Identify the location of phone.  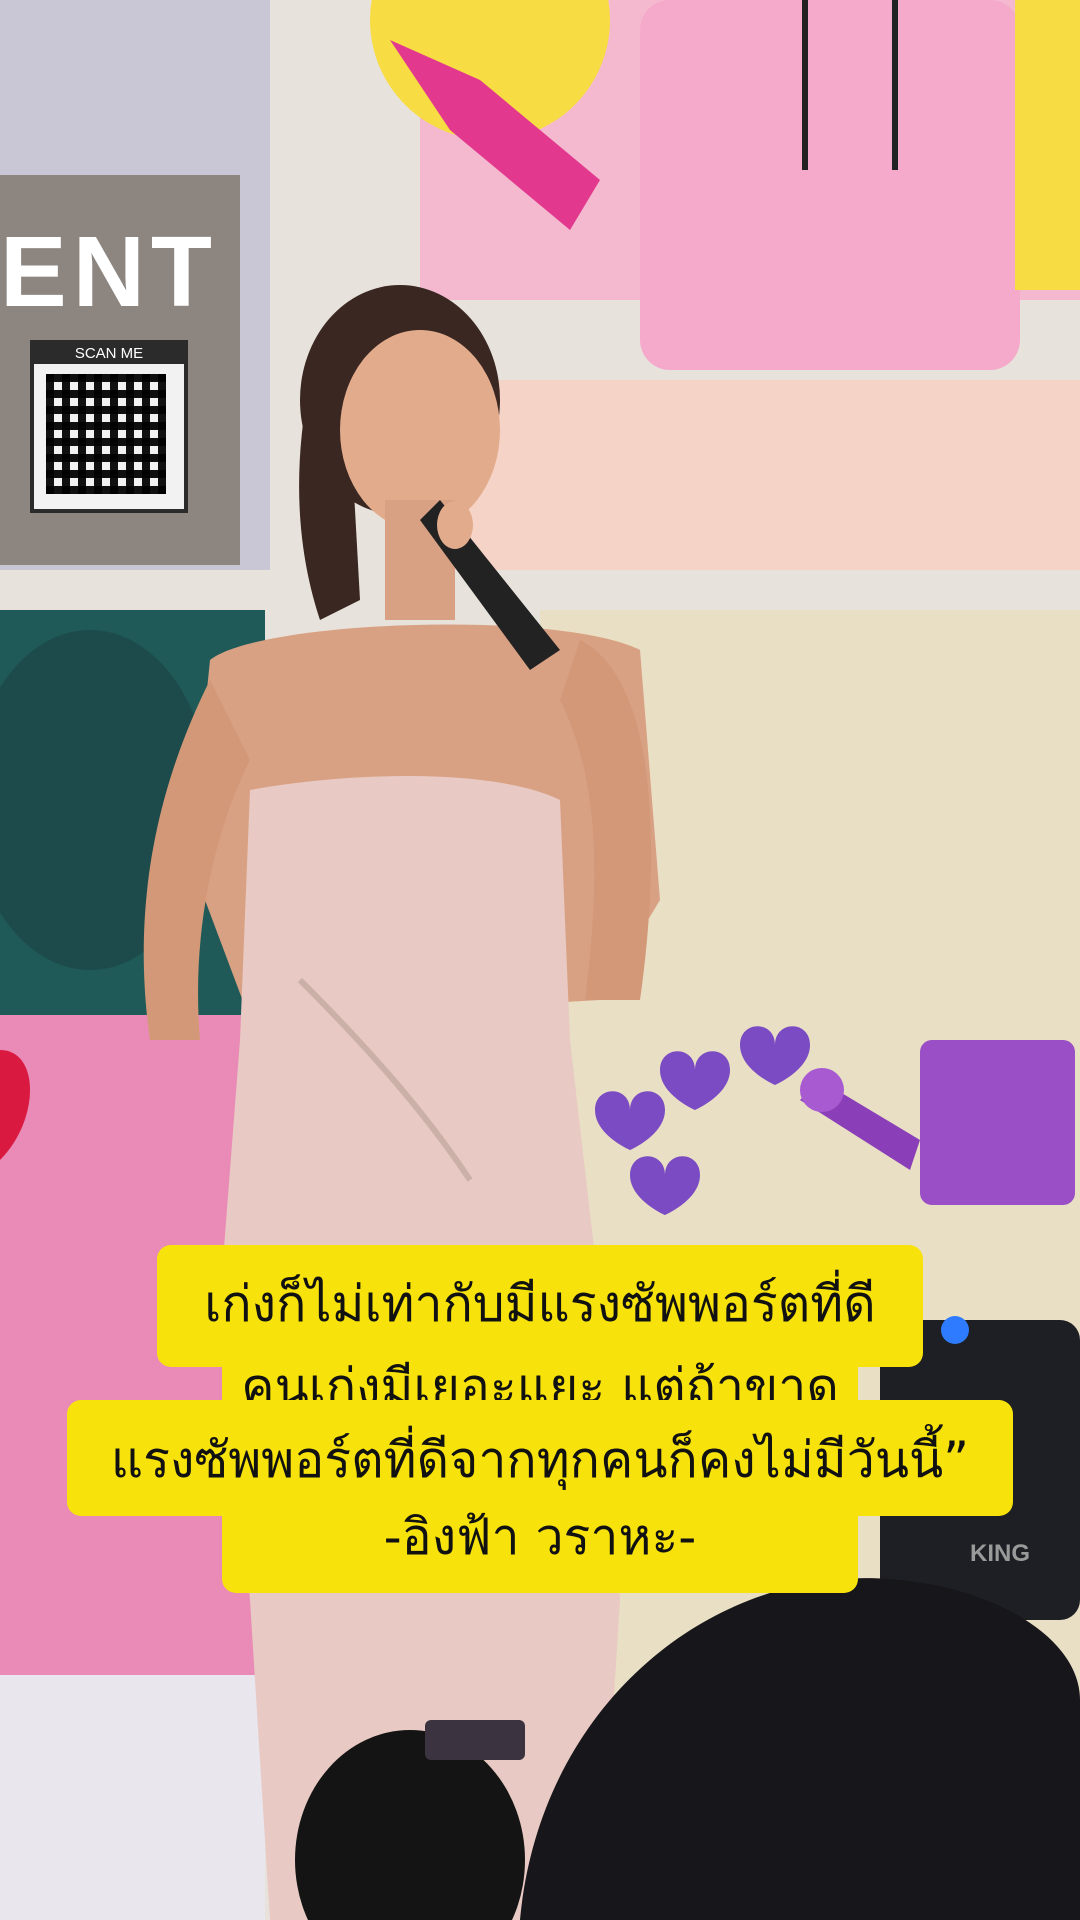
(475, 1740).